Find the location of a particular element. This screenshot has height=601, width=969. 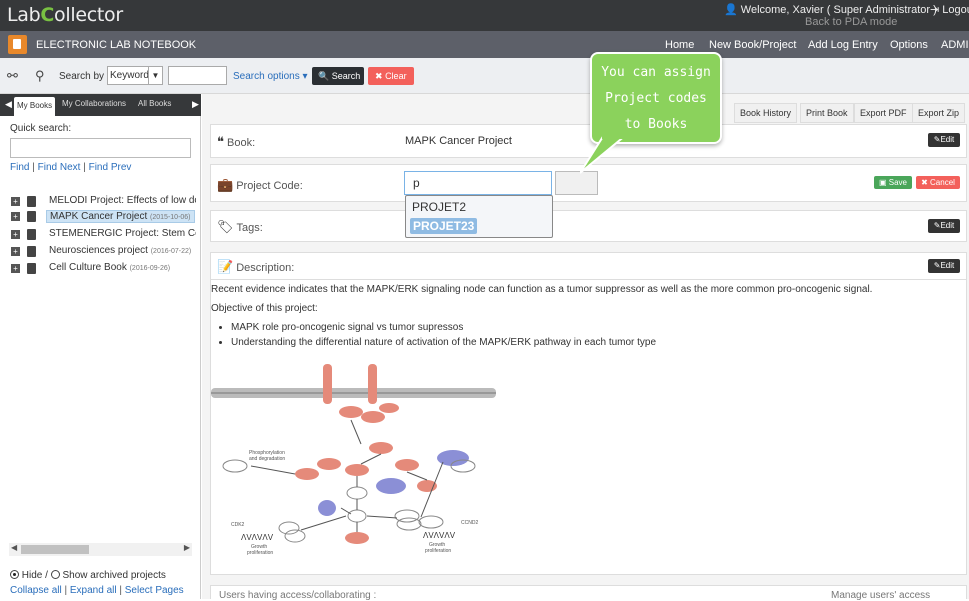

objective-heading: Objective of this project: is located at coordinates (264, 308).